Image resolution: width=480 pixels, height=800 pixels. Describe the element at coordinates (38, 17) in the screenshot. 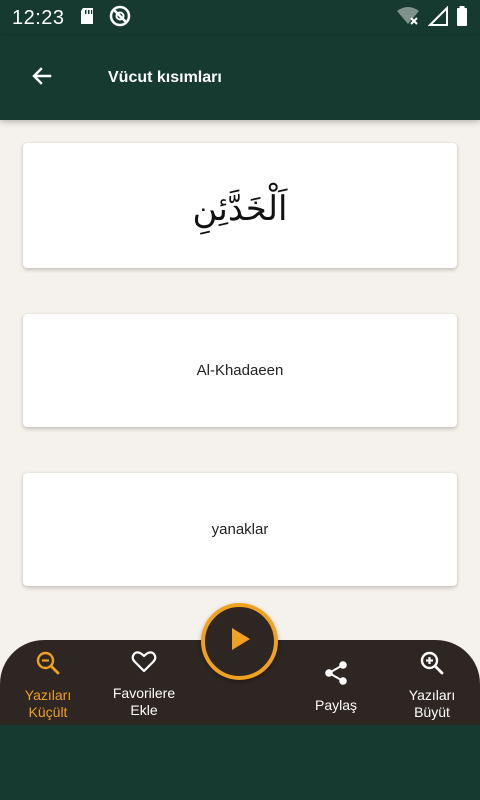

I see `status-time: 12:23` at that location.